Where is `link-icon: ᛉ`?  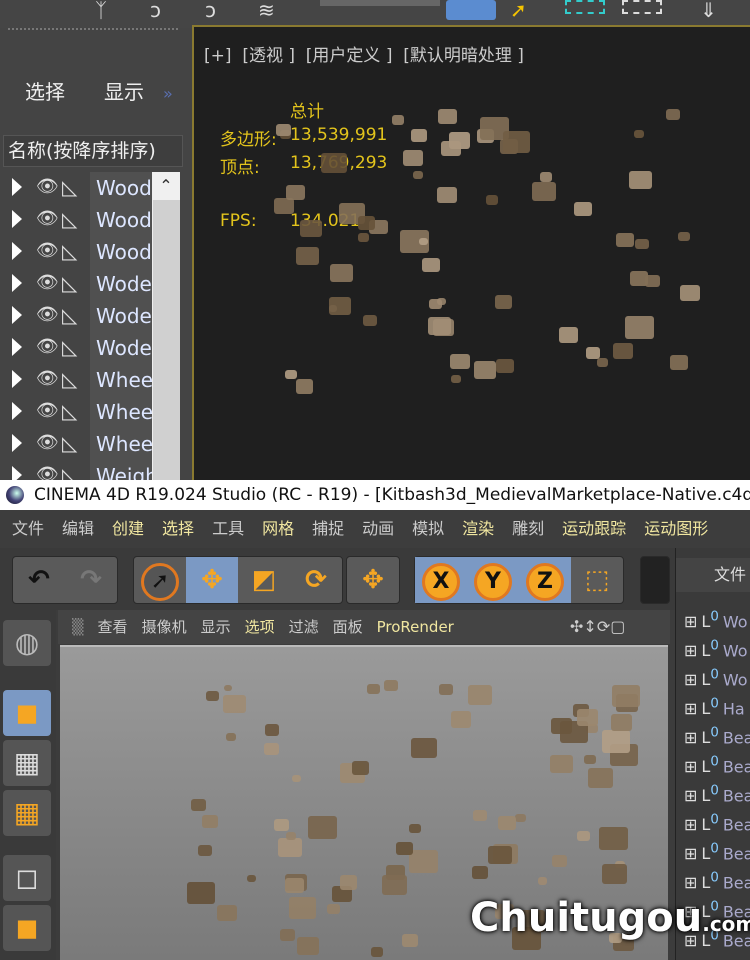
link-icon: ᛉ is located at coordinates (101, 11).